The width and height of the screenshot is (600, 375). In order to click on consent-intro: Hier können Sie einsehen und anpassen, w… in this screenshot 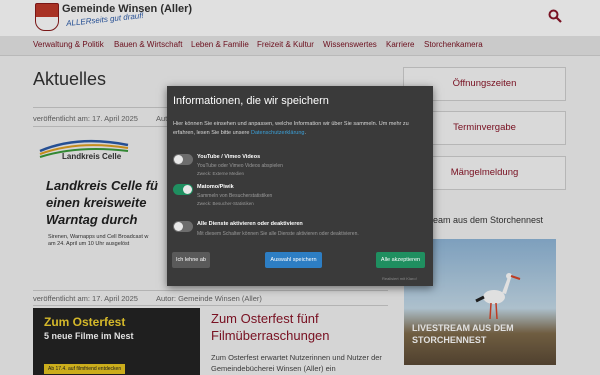, I will do `click(291, 128)`.